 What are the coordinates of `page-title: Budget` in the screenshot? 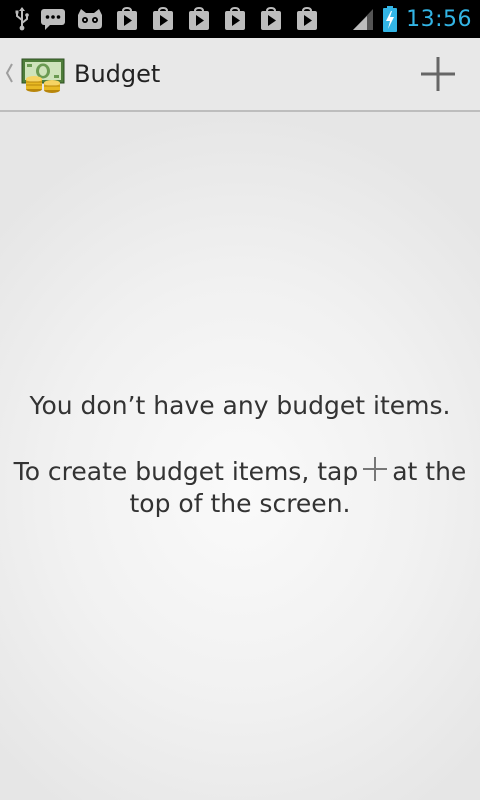 It's located at (117, 74).